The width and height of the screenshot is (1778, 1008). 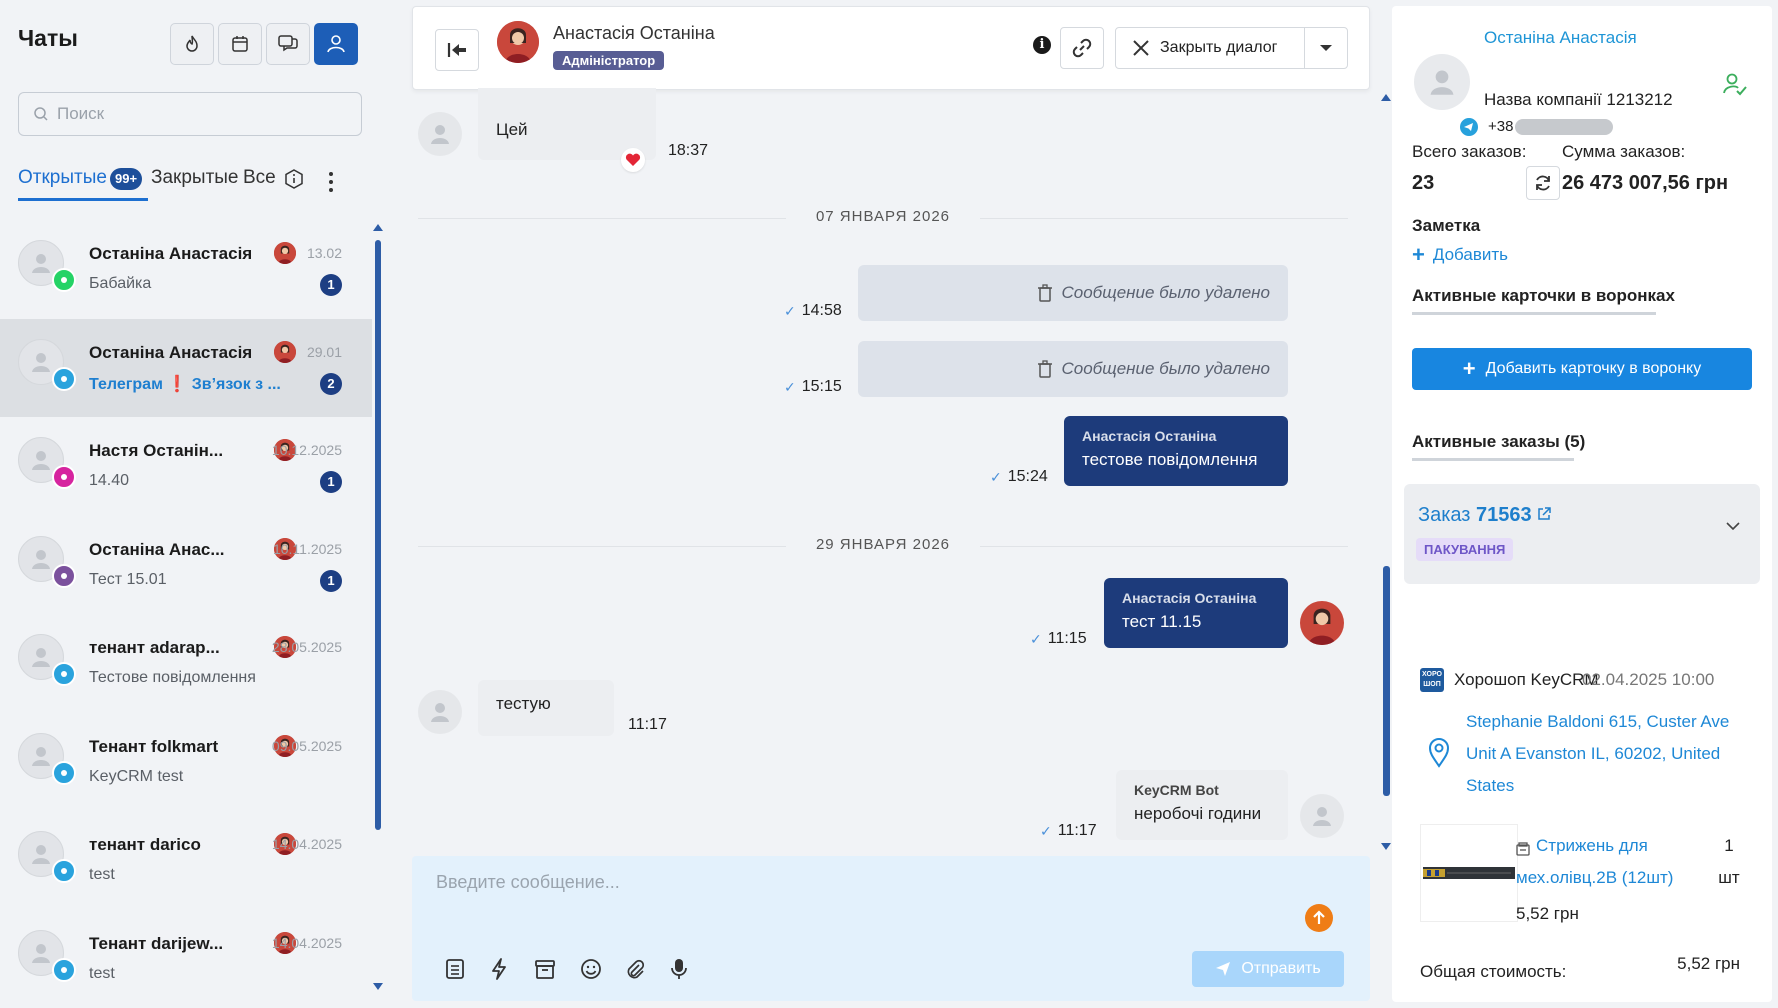 I want to click on chat-list-scroll-thumb, so click(x=378, y=535).